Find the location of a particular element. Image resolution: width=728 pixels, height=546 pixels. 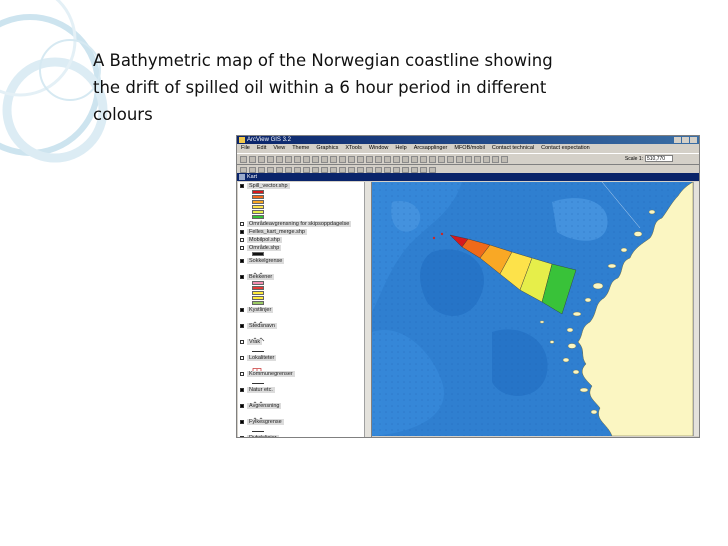

toc-layer: Lokaliteter is located at coordinates (304, 358).